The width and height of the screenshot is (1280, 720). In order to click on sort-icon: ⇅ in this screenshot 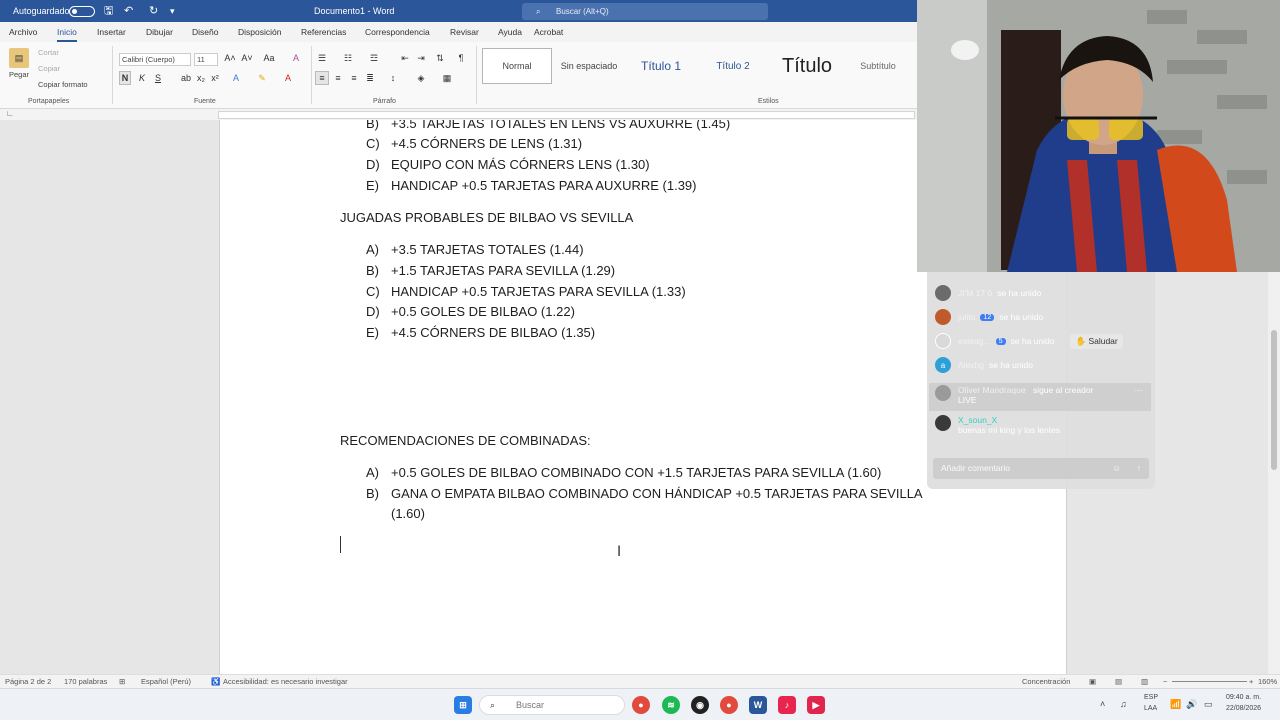, I will do `click(440, 58)`.